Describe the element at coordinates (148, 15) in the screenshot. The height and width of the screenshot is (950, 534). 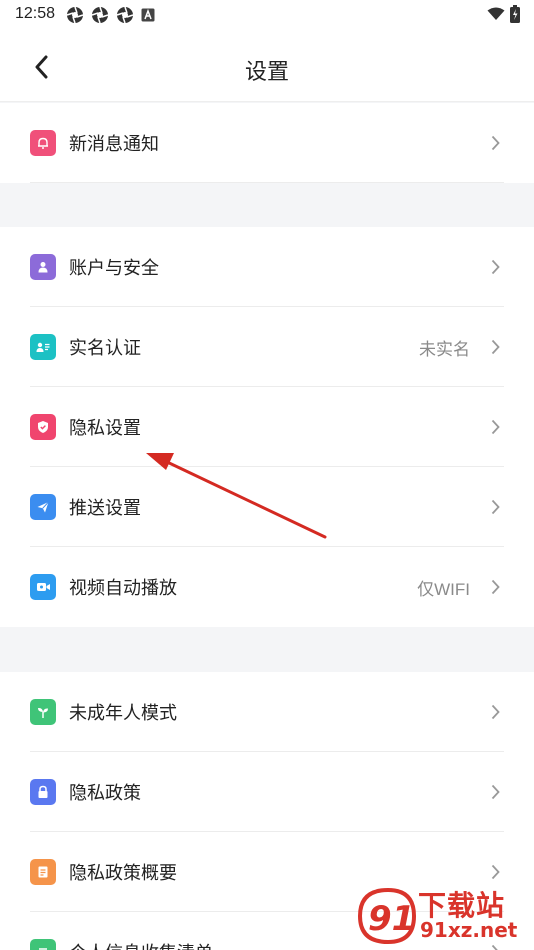
I see `a-box-icon` at that location.